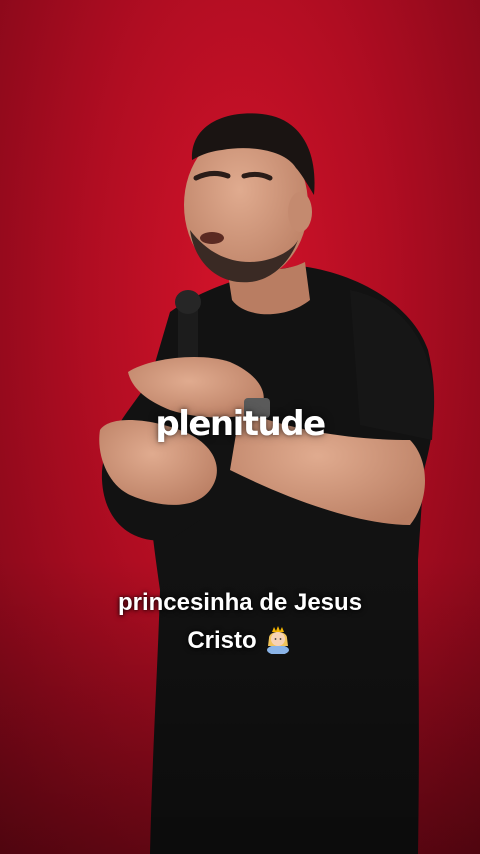 The height and width of the screenshot is (854, 480). What do you see at coordinates (278, 645) in the screenshot?
I see `princess-emoji-icon` at bounding box center [278, 645].